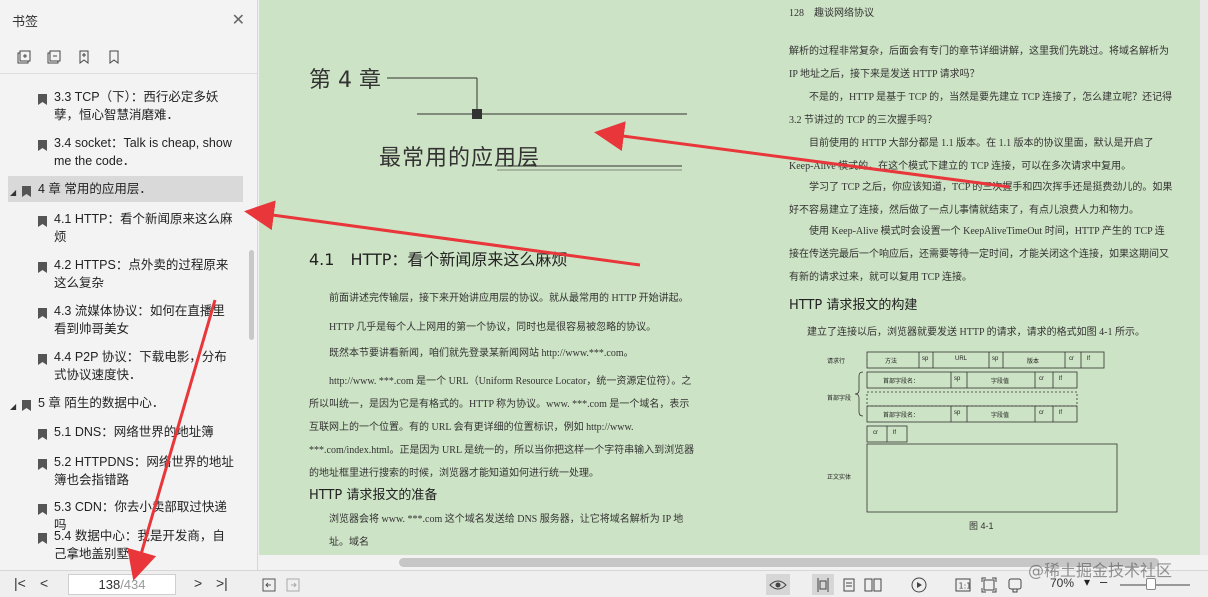  Describe the element at coordinates (128, 20) in the screenshot. I see `bookmark-panel-header: 书签 ✕` at that location.